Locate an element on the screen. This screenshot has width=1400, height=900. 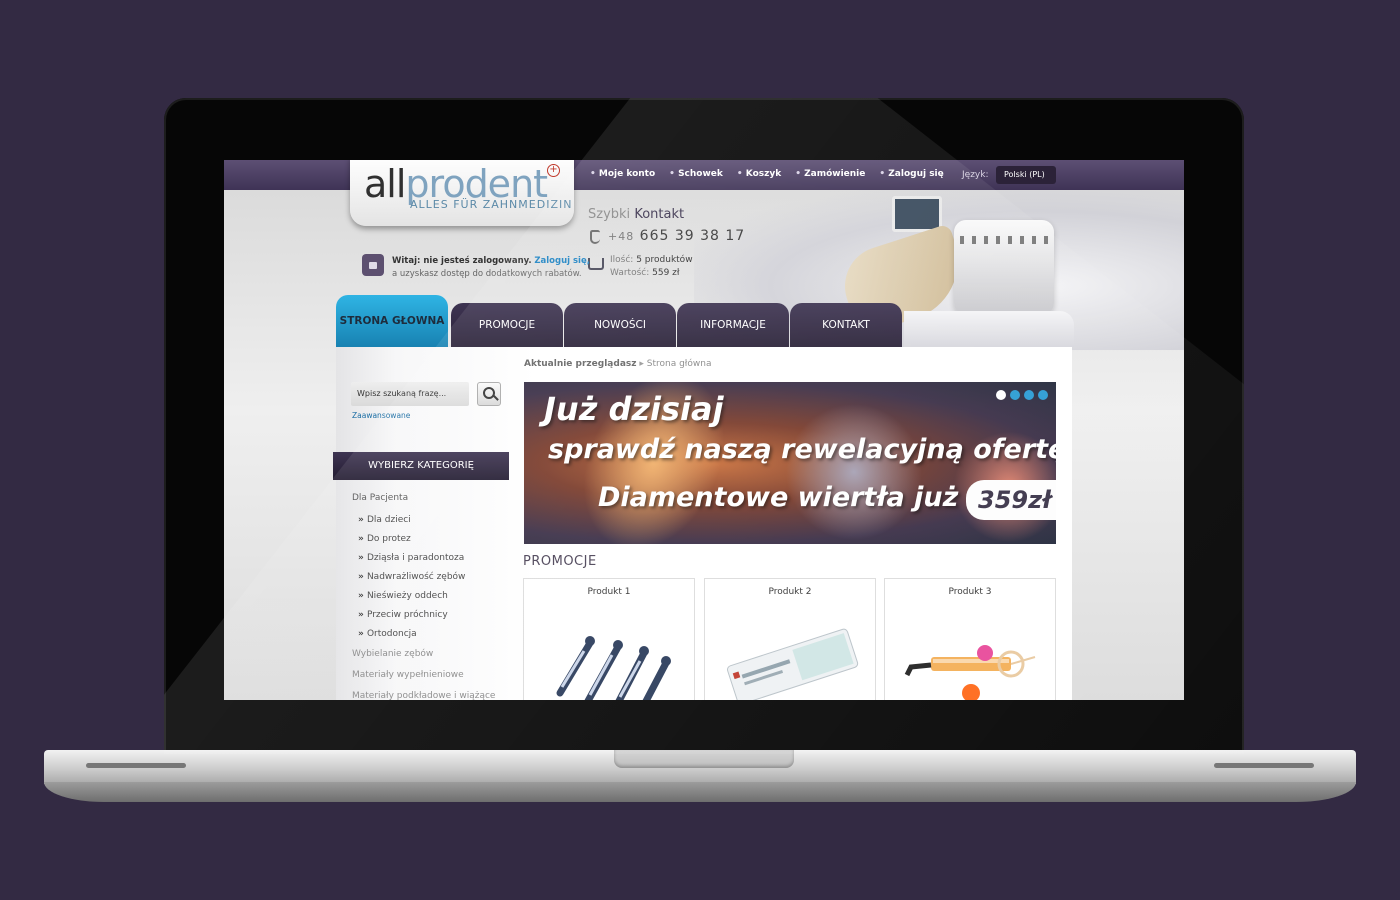
lock-icon is located at coordinates (373, 265).